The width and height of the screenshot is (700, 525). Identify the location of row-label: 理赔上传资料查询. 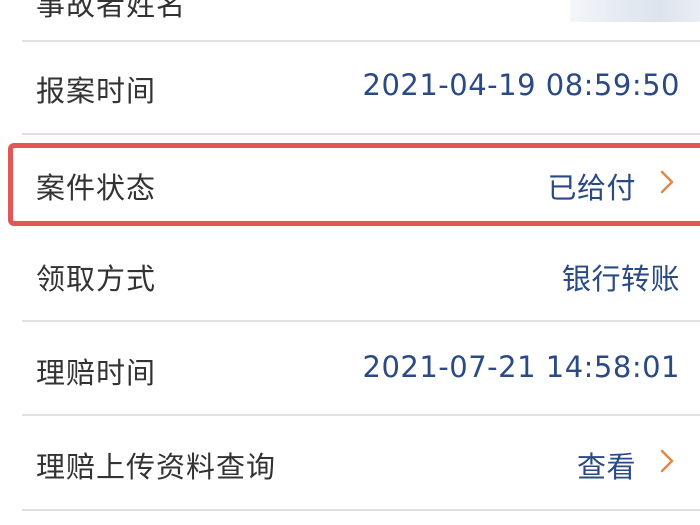
(156, 467).